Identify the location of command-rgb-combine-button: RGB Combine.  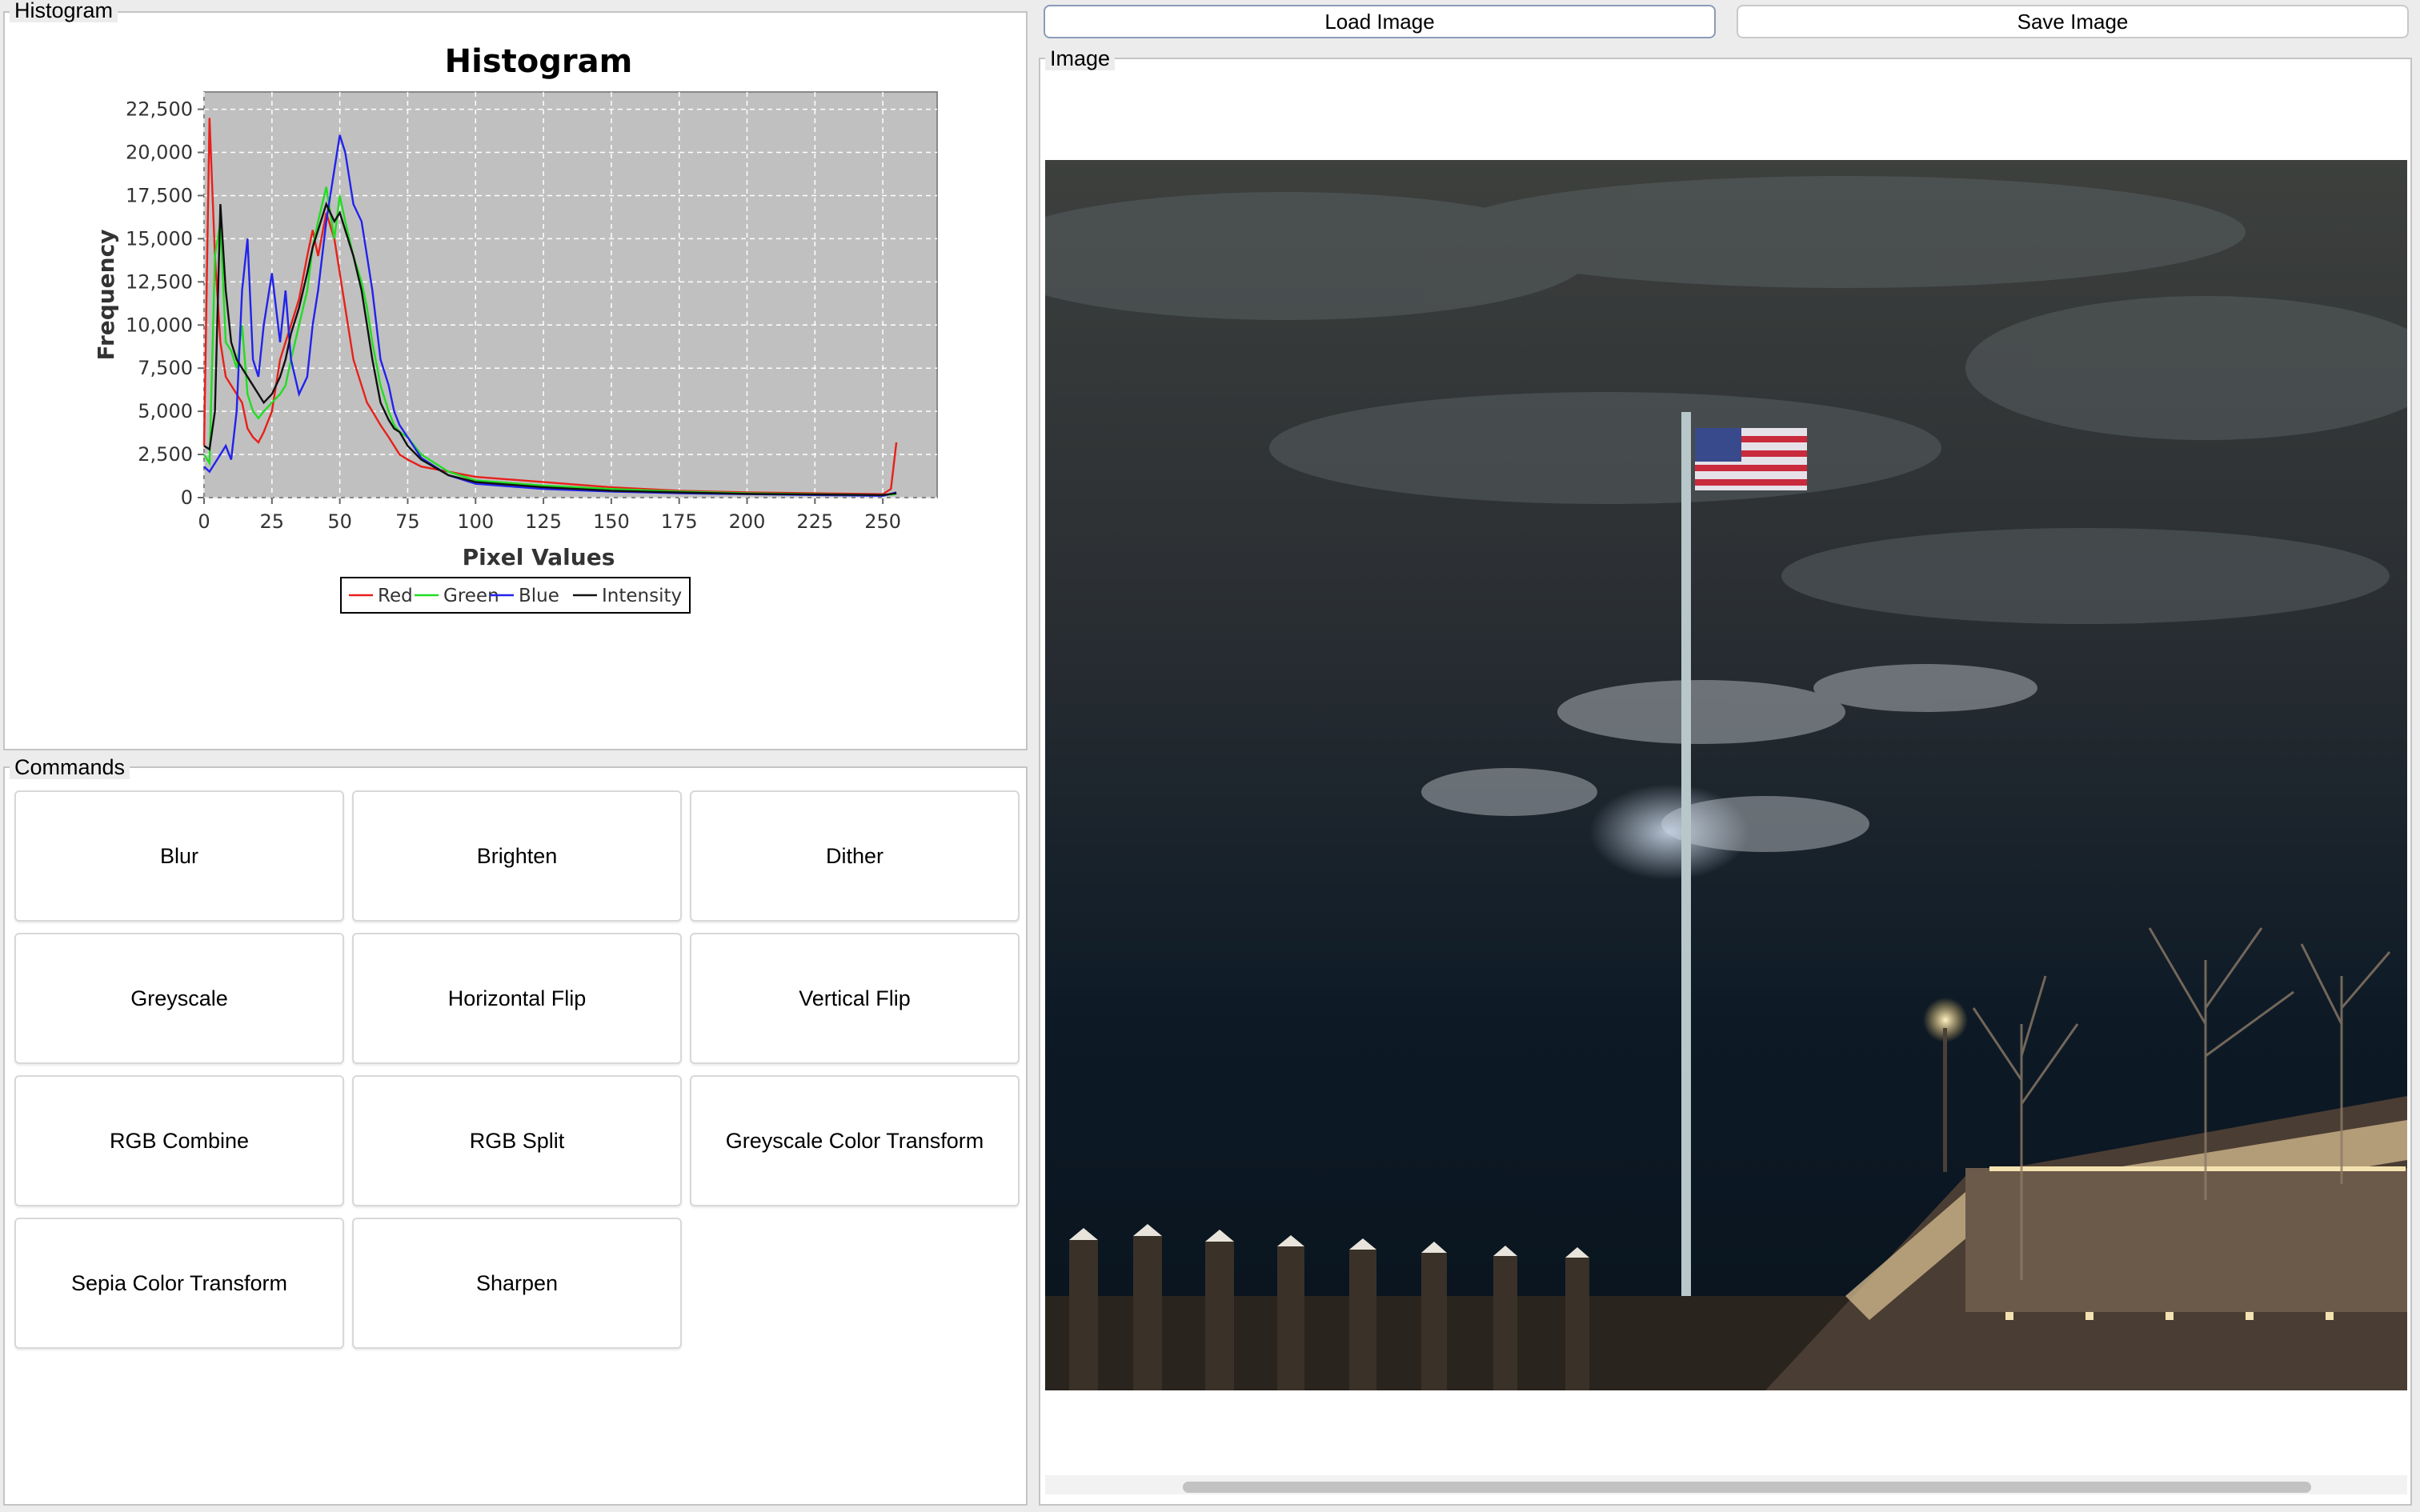
(179, 1140).